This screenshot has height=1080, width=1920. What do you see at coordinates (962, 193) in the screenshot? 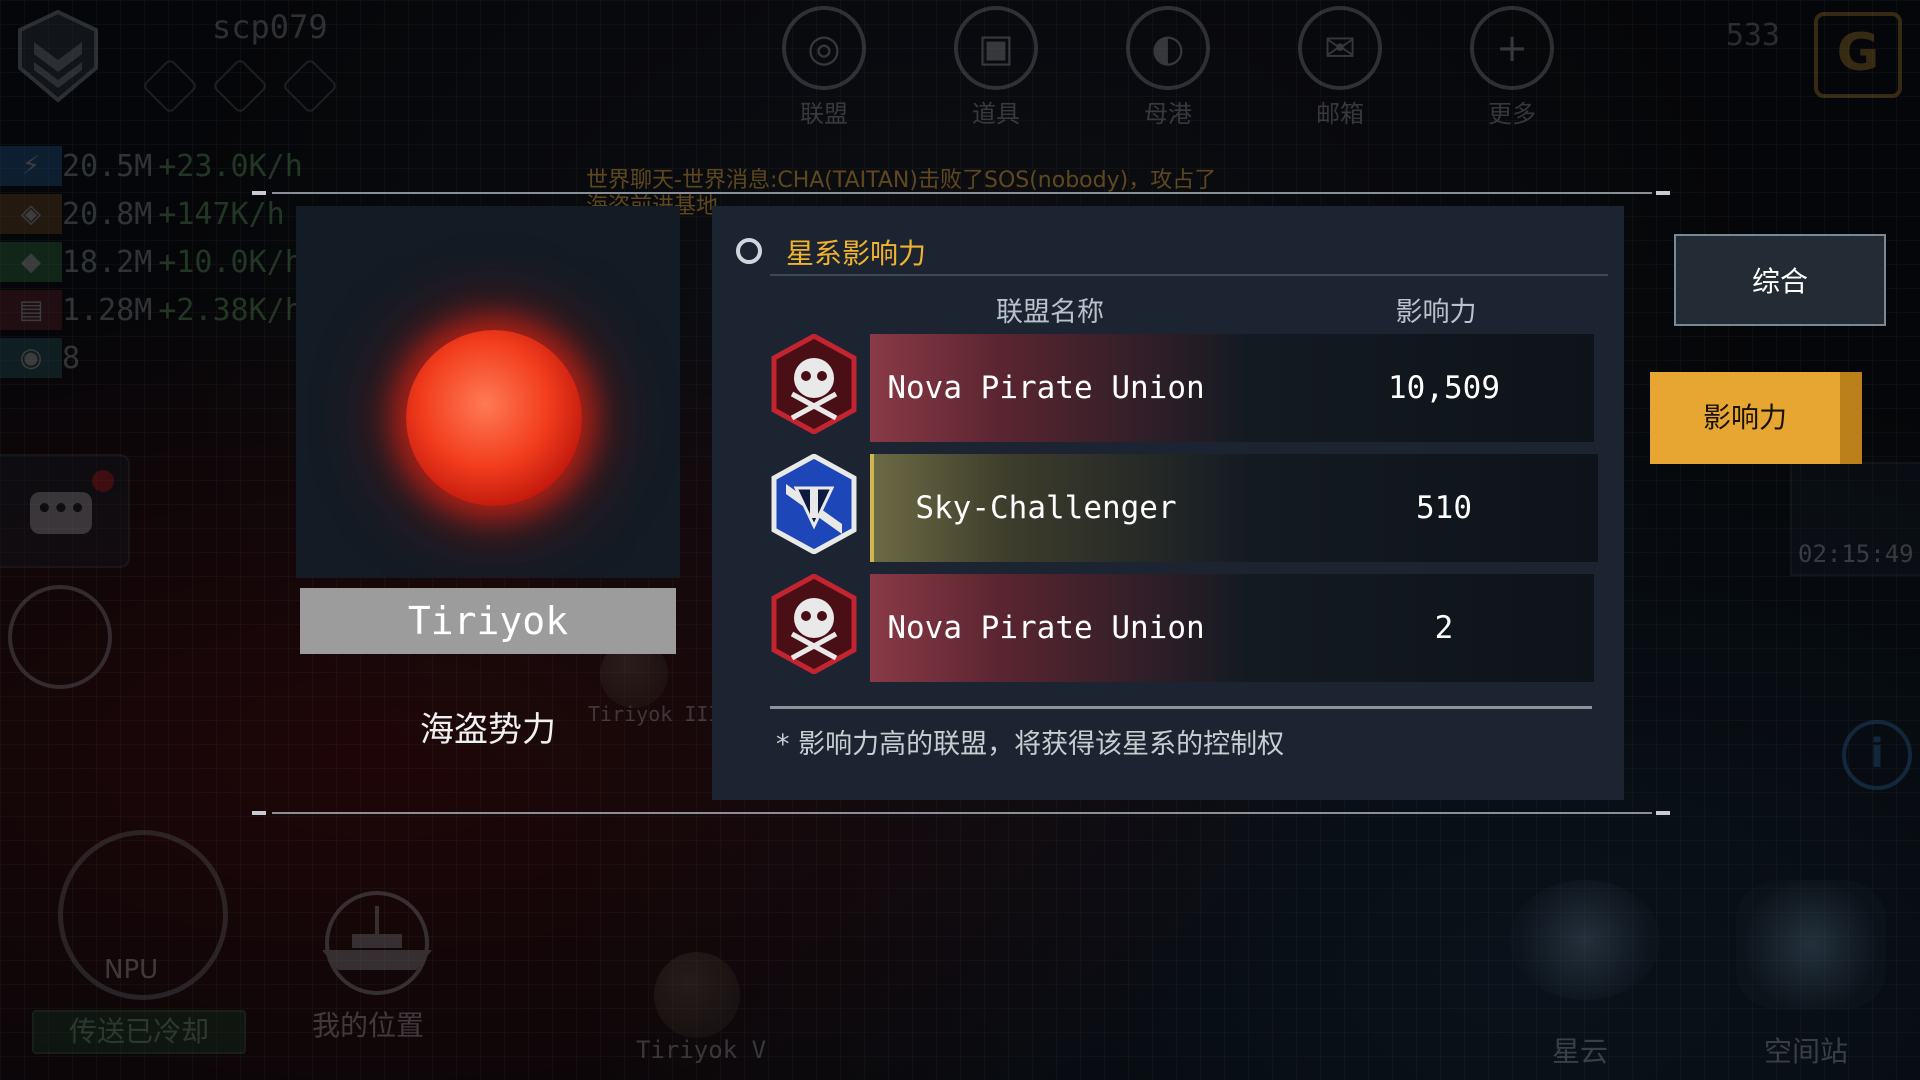
I see `modal-top-border` at bounding box center [962, 193].